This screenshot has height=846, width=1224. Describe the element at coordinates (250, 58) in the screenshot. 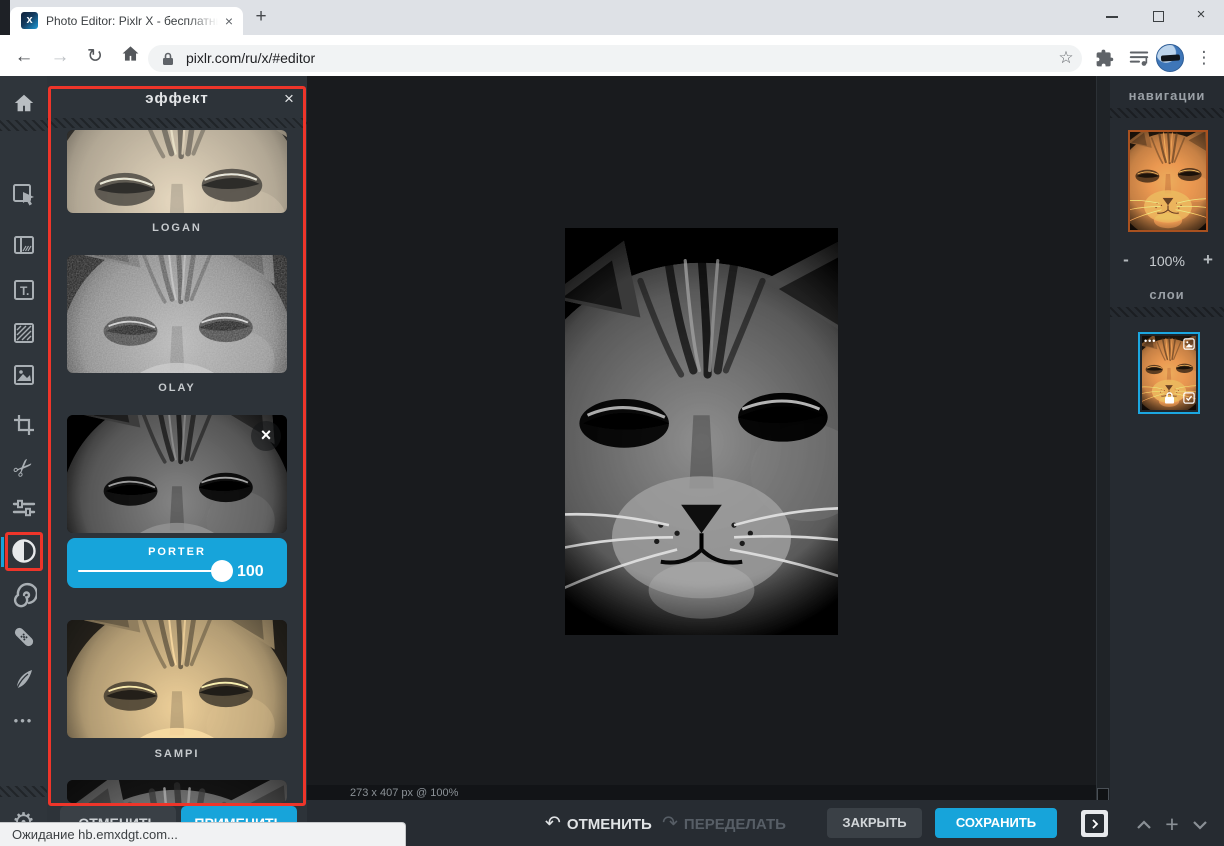

I see `url-text: pixlr.com/ru/x/#editor` at that location.